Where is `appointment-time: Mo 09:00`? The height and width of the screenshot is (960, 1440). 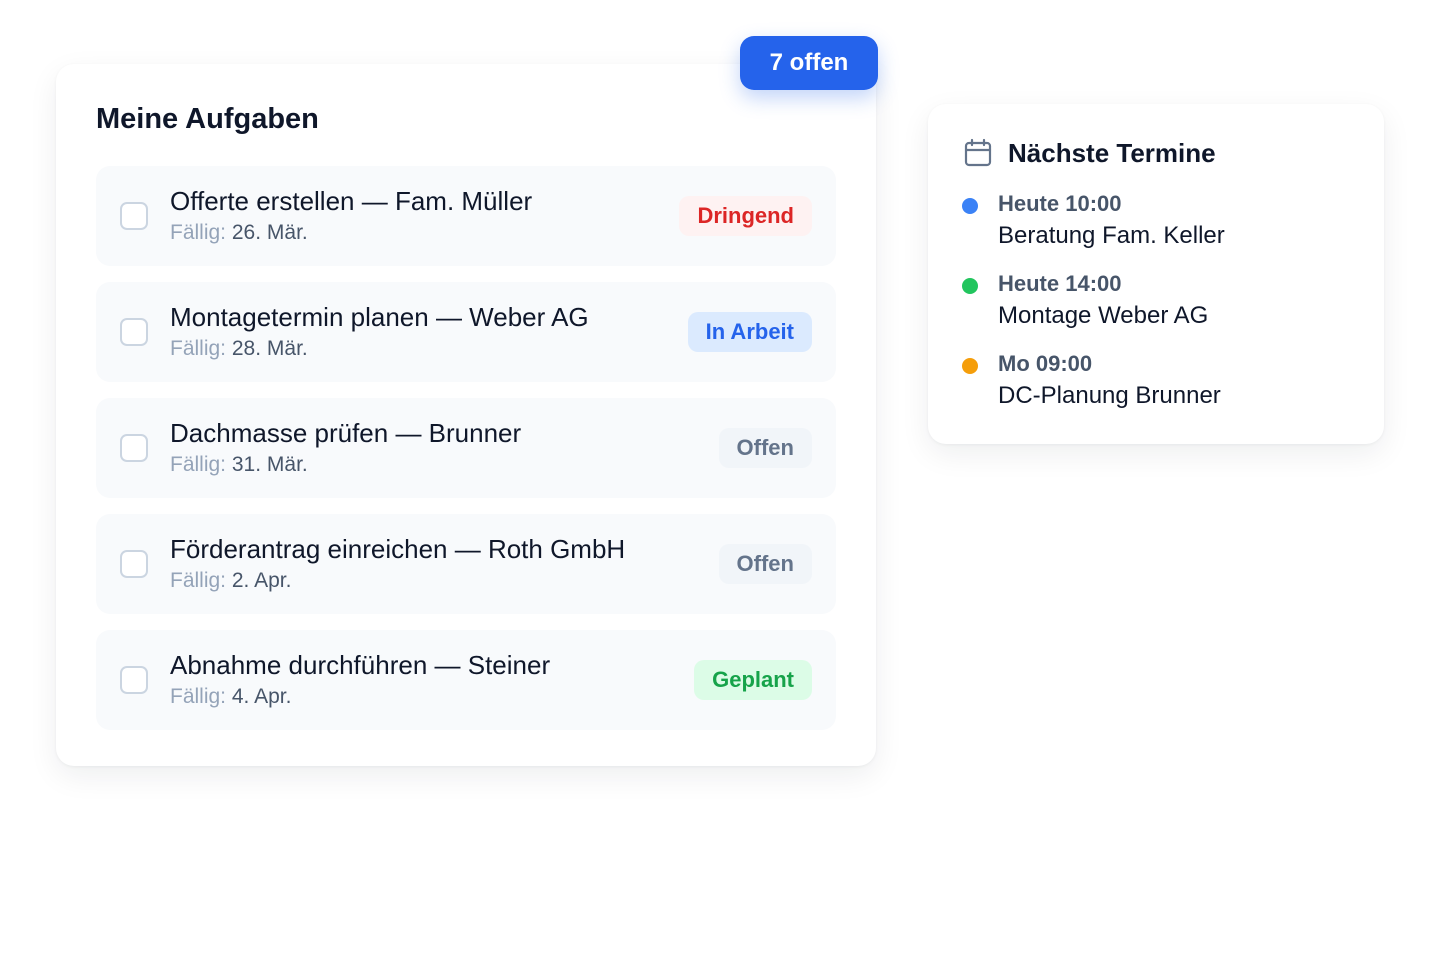
appointment-time: Mo 09:00 is located at coordinates (1045, 363).